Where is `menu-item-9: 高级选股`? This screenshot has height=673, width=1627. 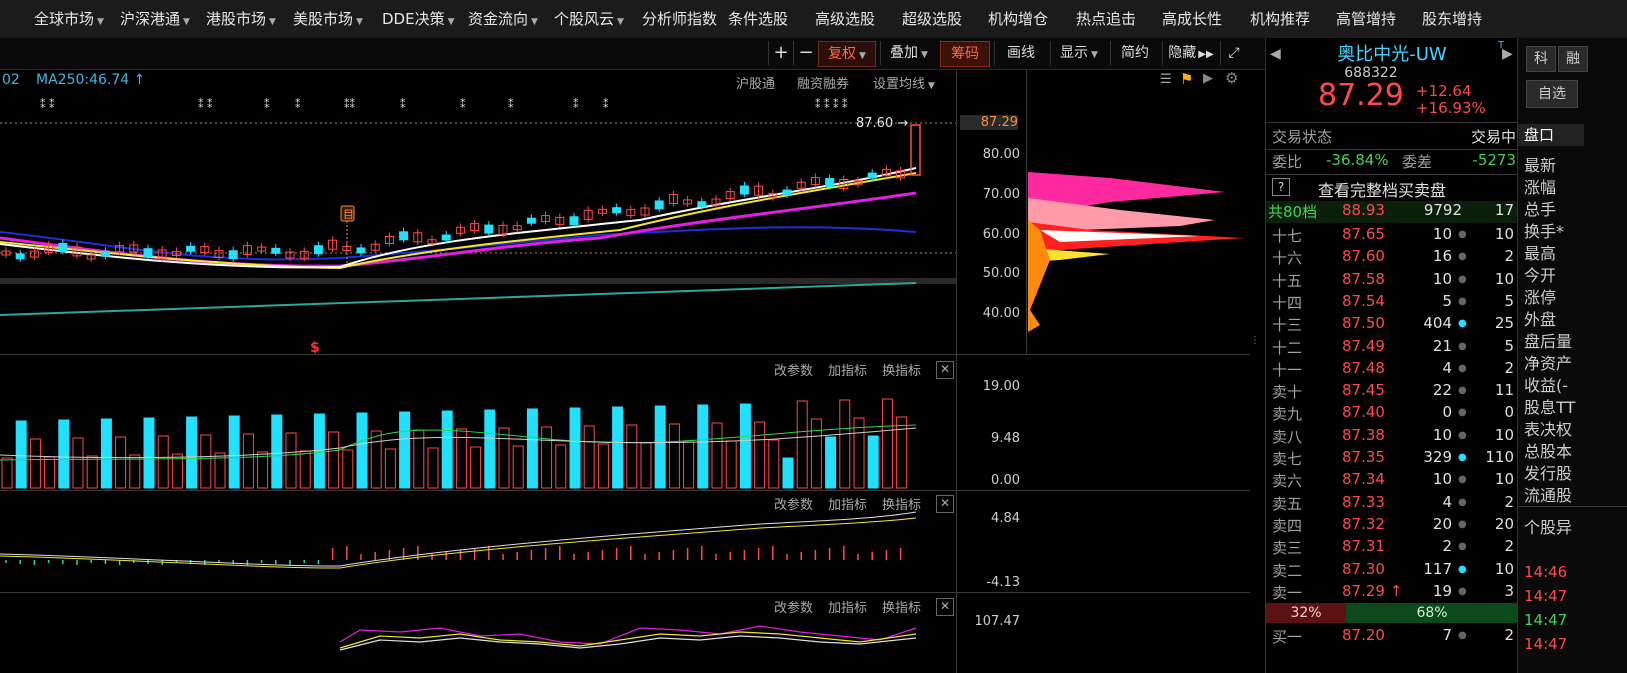 menu-item-9: 高级选股 is located at coordinates (845, 19).